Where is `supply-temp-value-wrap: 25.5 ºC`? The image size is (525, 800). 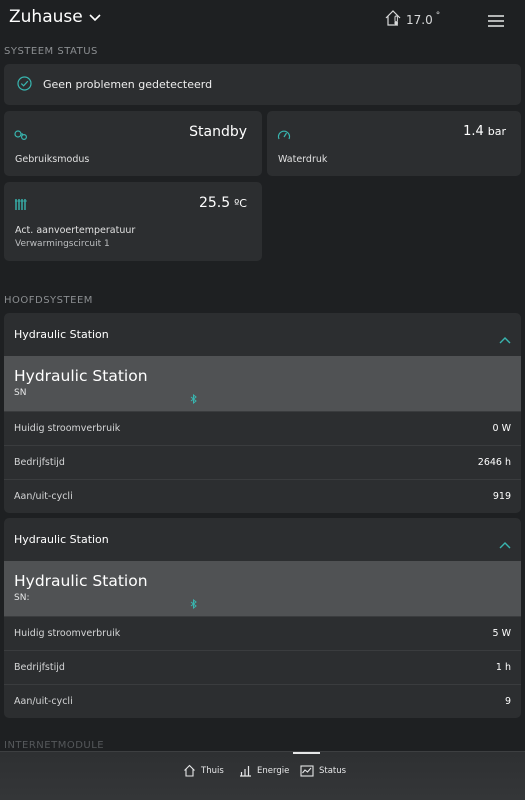 supply-temp-value-wrap: 25.5 ºC is located at coordinates (223, 203).